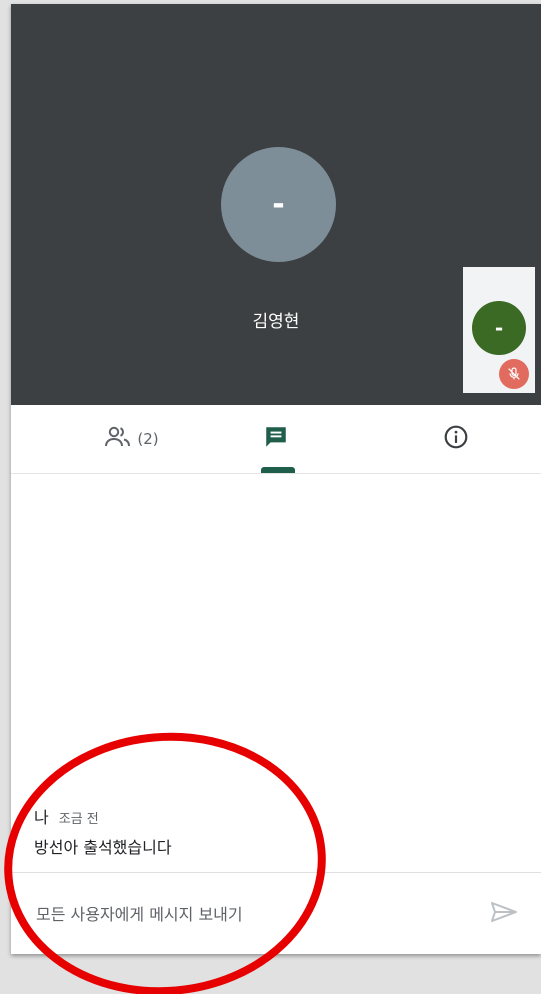 The height and width of the screenshot is (994, 541). Describe the element at coordinates (78, 819) in the screenshot. I see `message-time: 조금 전` at that location.